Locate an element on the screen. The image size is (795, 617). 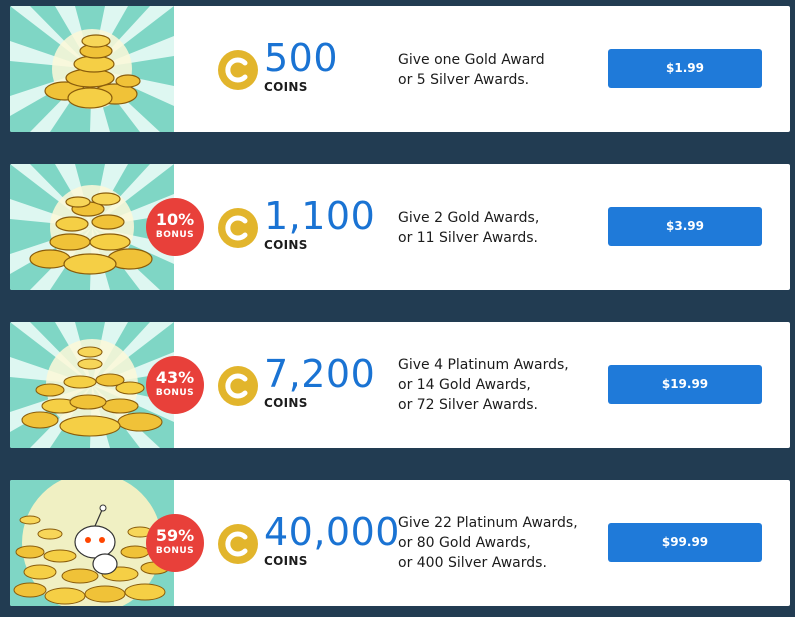
bonus-percent: 43% is located at coordinates (175, 377).